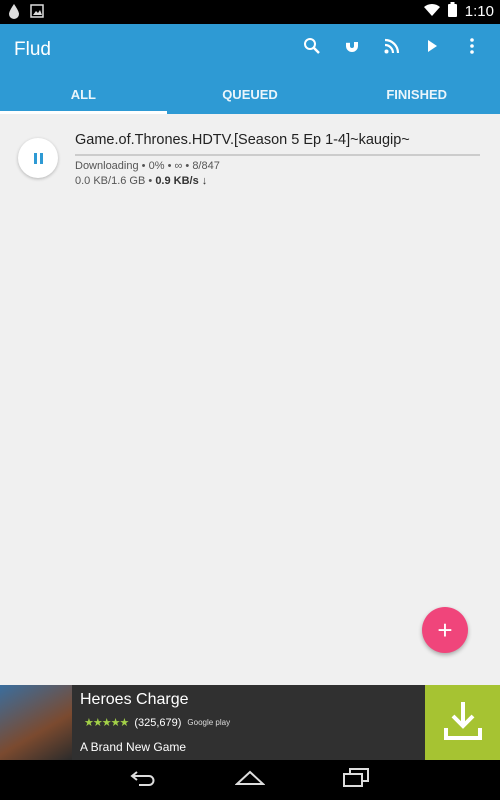 Image resolution: width=500 pixels, height=800 pixels. Describe the element at coordinates (133, 747) in the screenshot. I see `ad-subtitle: A Brand New Game` at that location.